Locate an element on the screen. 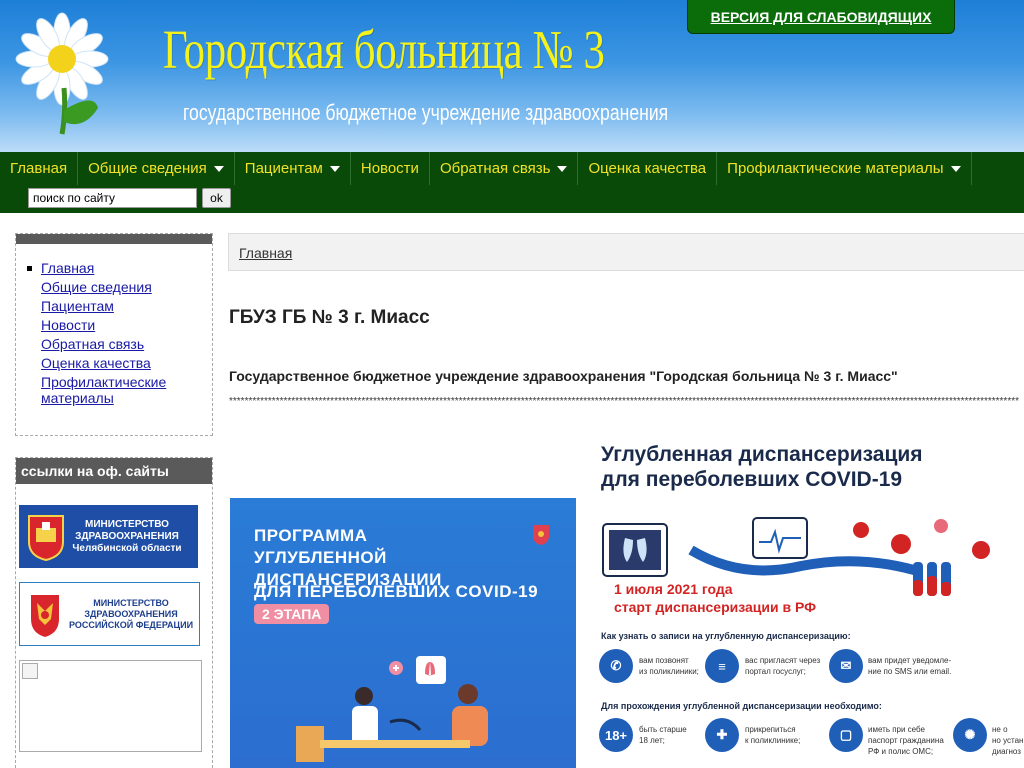  doctor-patient-illustration is located at coordinates (392, 709).